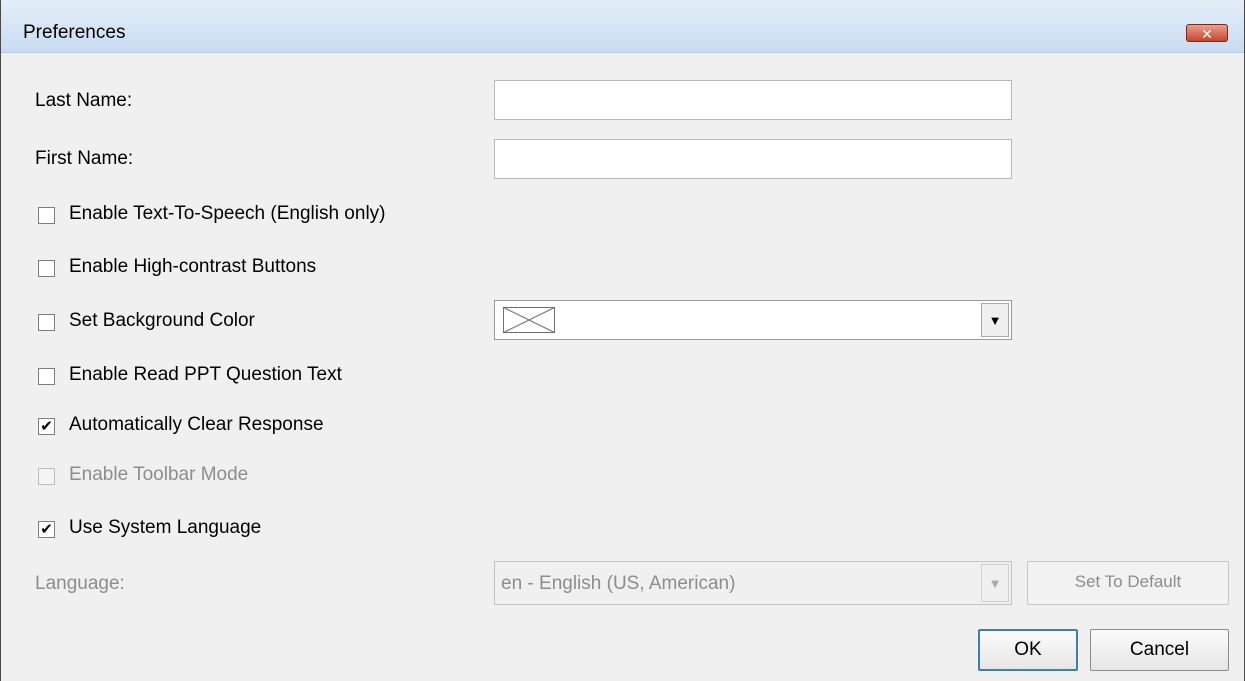  I want to click on empty-swatch-icon, so click(529, 320).